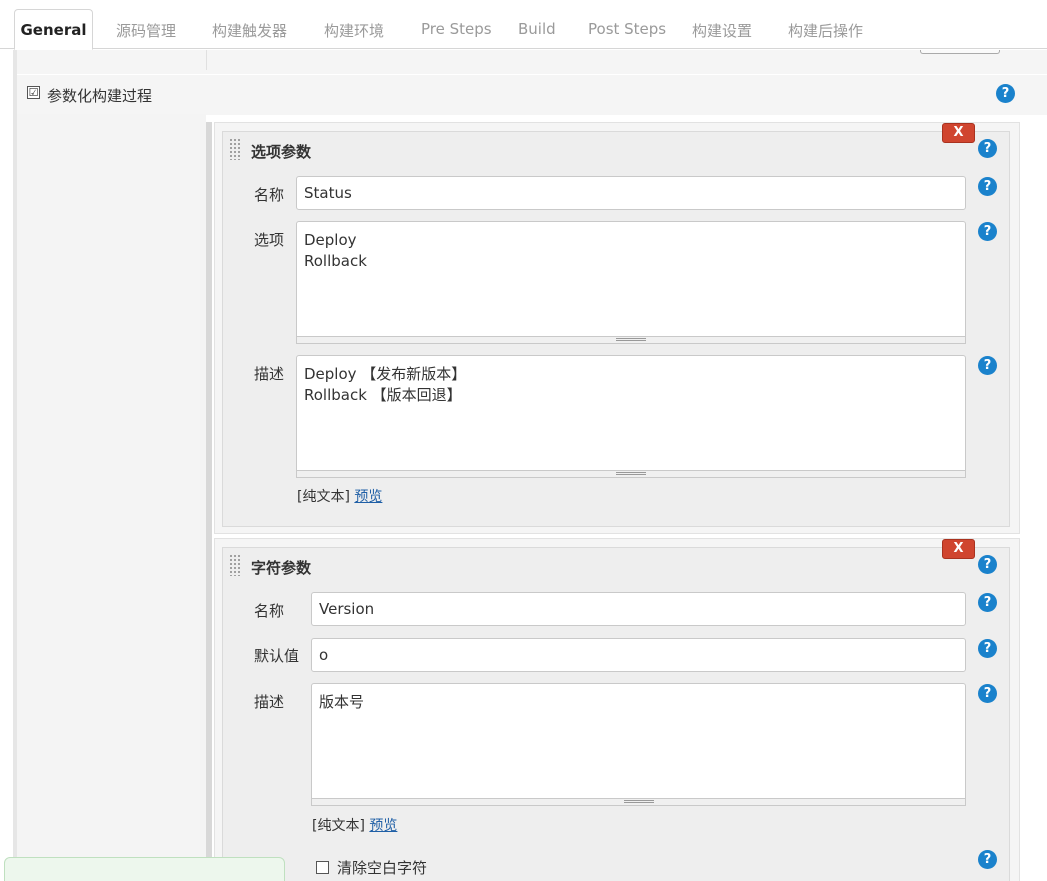 The image size is (1047, 881). I want to click on tab-build: Build, so click(537, 29).